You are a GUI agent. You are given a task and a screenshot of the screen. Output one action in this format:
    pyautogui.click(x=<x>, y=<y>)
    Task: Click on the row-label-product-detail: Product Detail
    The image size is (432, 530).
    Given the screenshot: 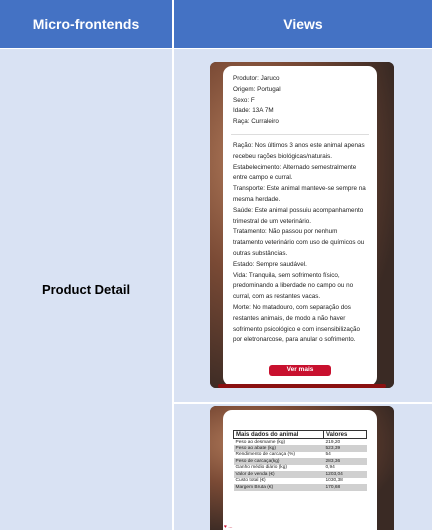 What is the action you would take?
    pyautogui.click(x=86, y=289)
    